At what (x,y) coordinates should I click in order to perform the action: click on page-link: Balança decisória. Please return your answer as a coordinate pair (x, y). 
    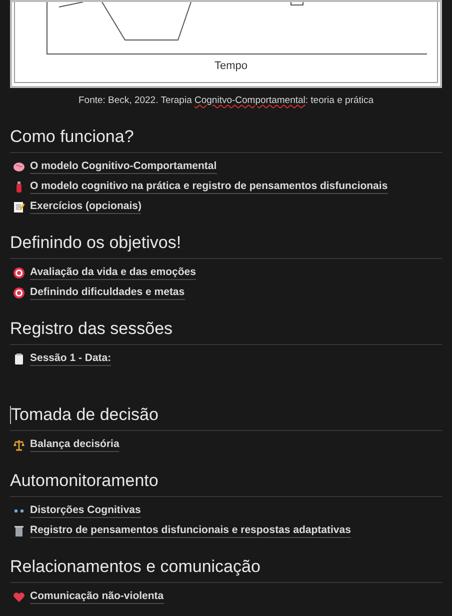
    Looking at the image, I should click on (75, 445).